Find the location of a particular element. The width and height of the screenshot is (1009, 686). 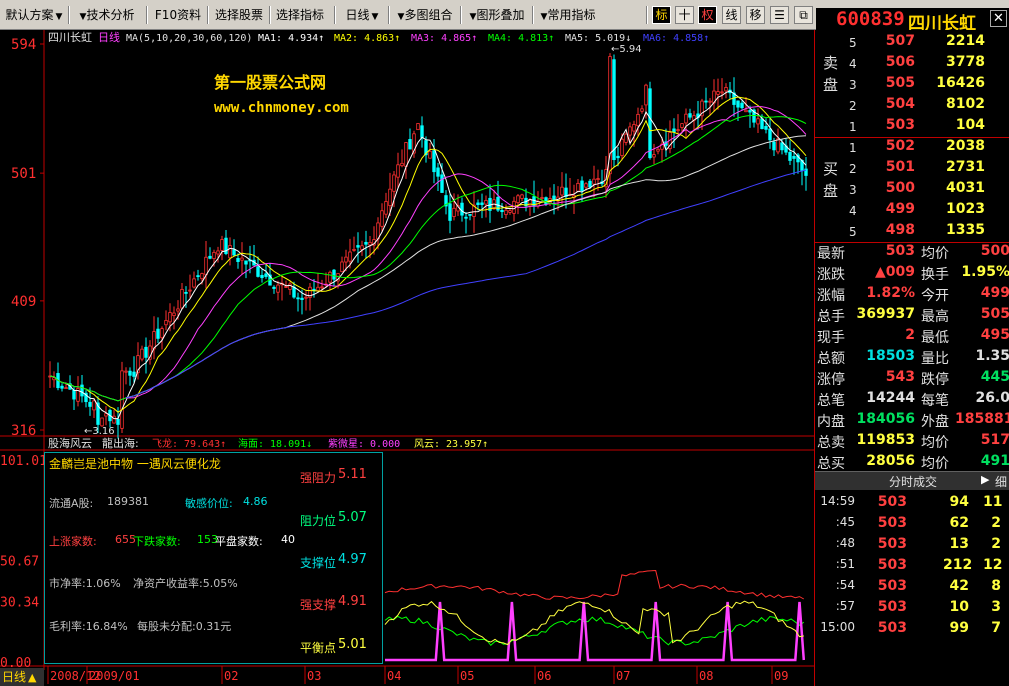

move-icon: 移 is located at coordinates (755, 15).